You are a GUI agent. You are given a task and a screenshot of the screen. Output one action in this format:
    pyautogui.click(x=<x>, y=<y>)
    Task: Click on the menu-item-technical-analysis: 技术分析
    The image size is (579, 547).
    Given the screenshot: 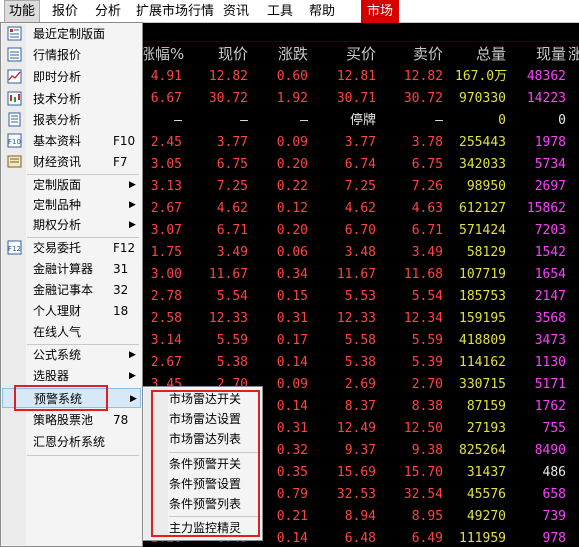 What is the action you would take?
    pyautogui.click(x=71, y=99)
    